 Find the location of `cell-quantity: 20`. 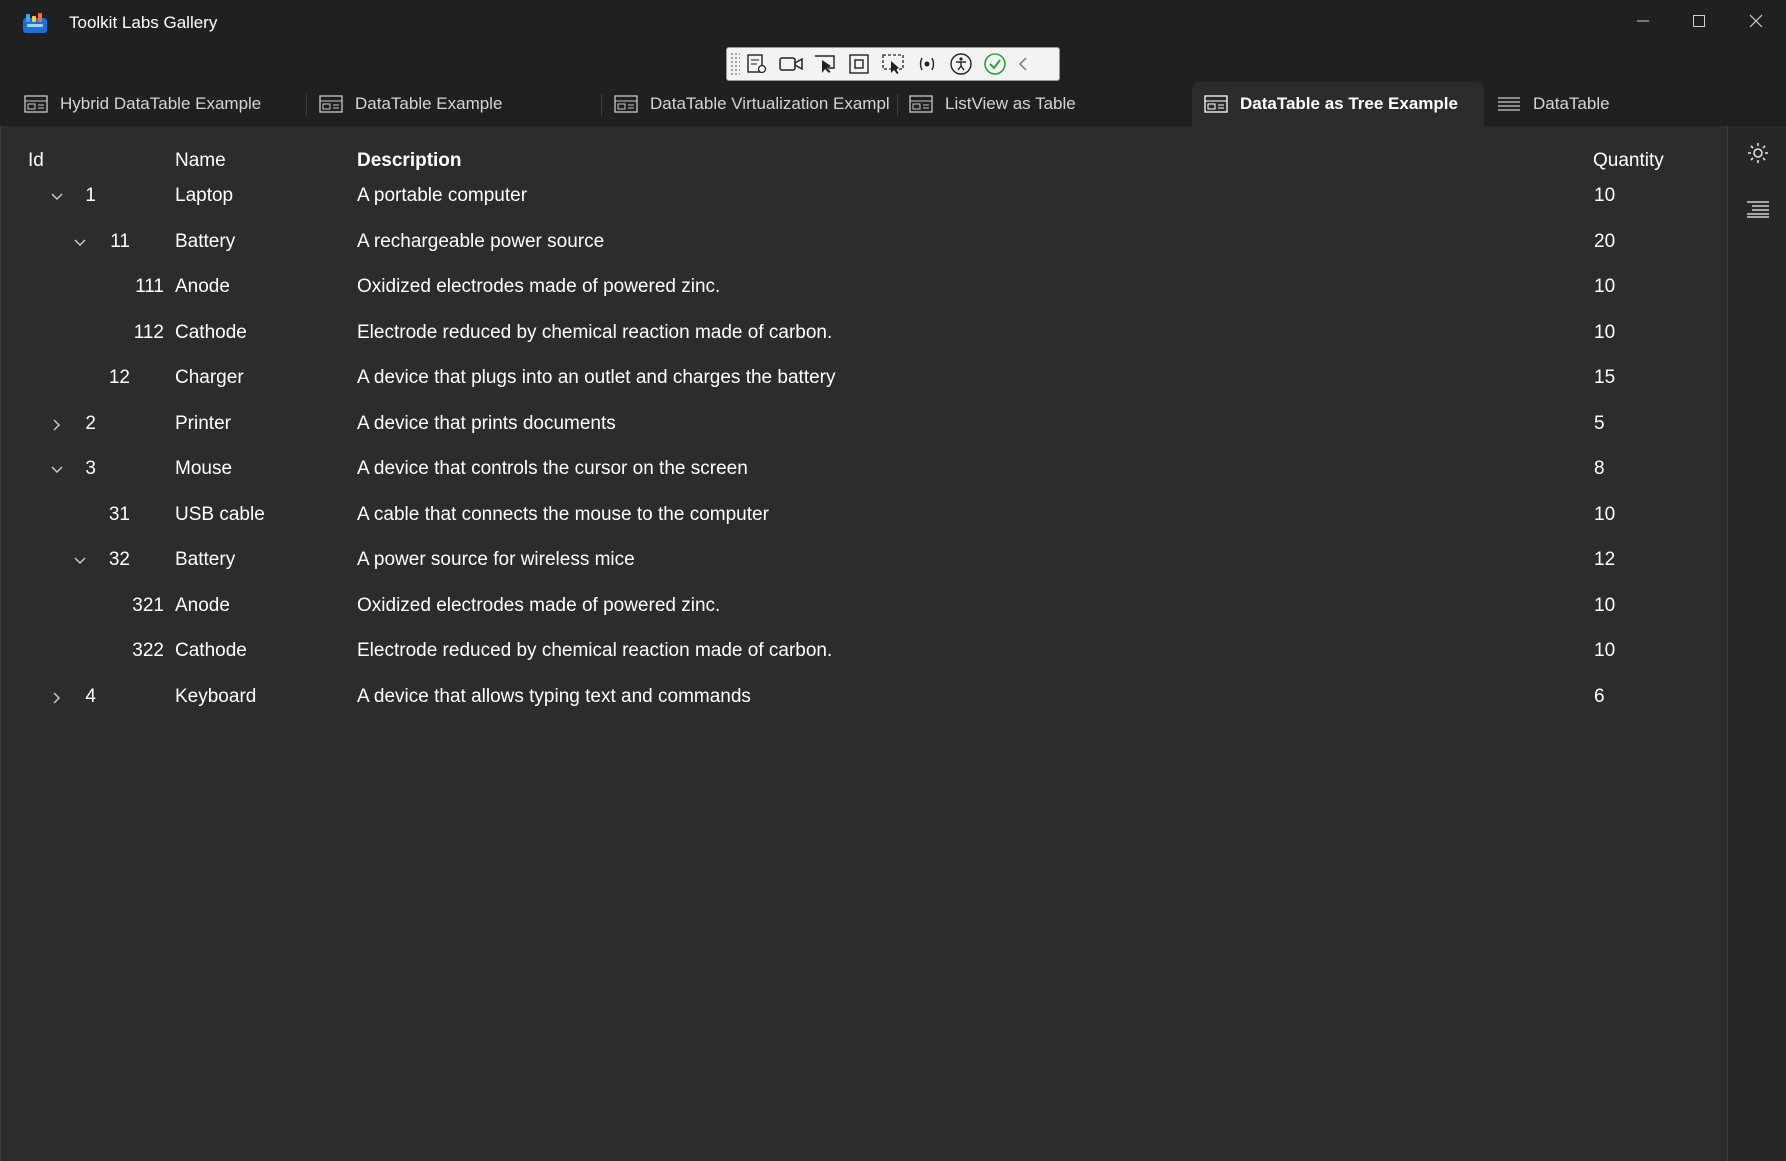

cell-quantity: 20 is located at coordinates (1605, 241).